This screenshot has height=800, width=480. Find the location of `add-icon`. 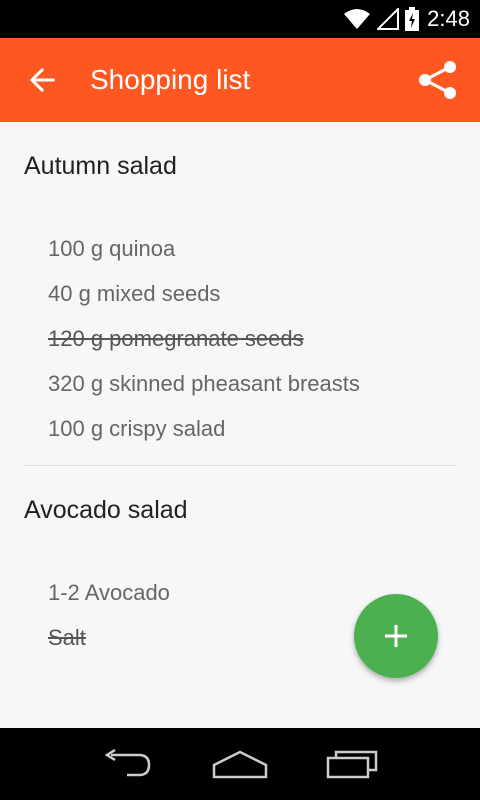

add-icon is located at coordinates (396, 636).